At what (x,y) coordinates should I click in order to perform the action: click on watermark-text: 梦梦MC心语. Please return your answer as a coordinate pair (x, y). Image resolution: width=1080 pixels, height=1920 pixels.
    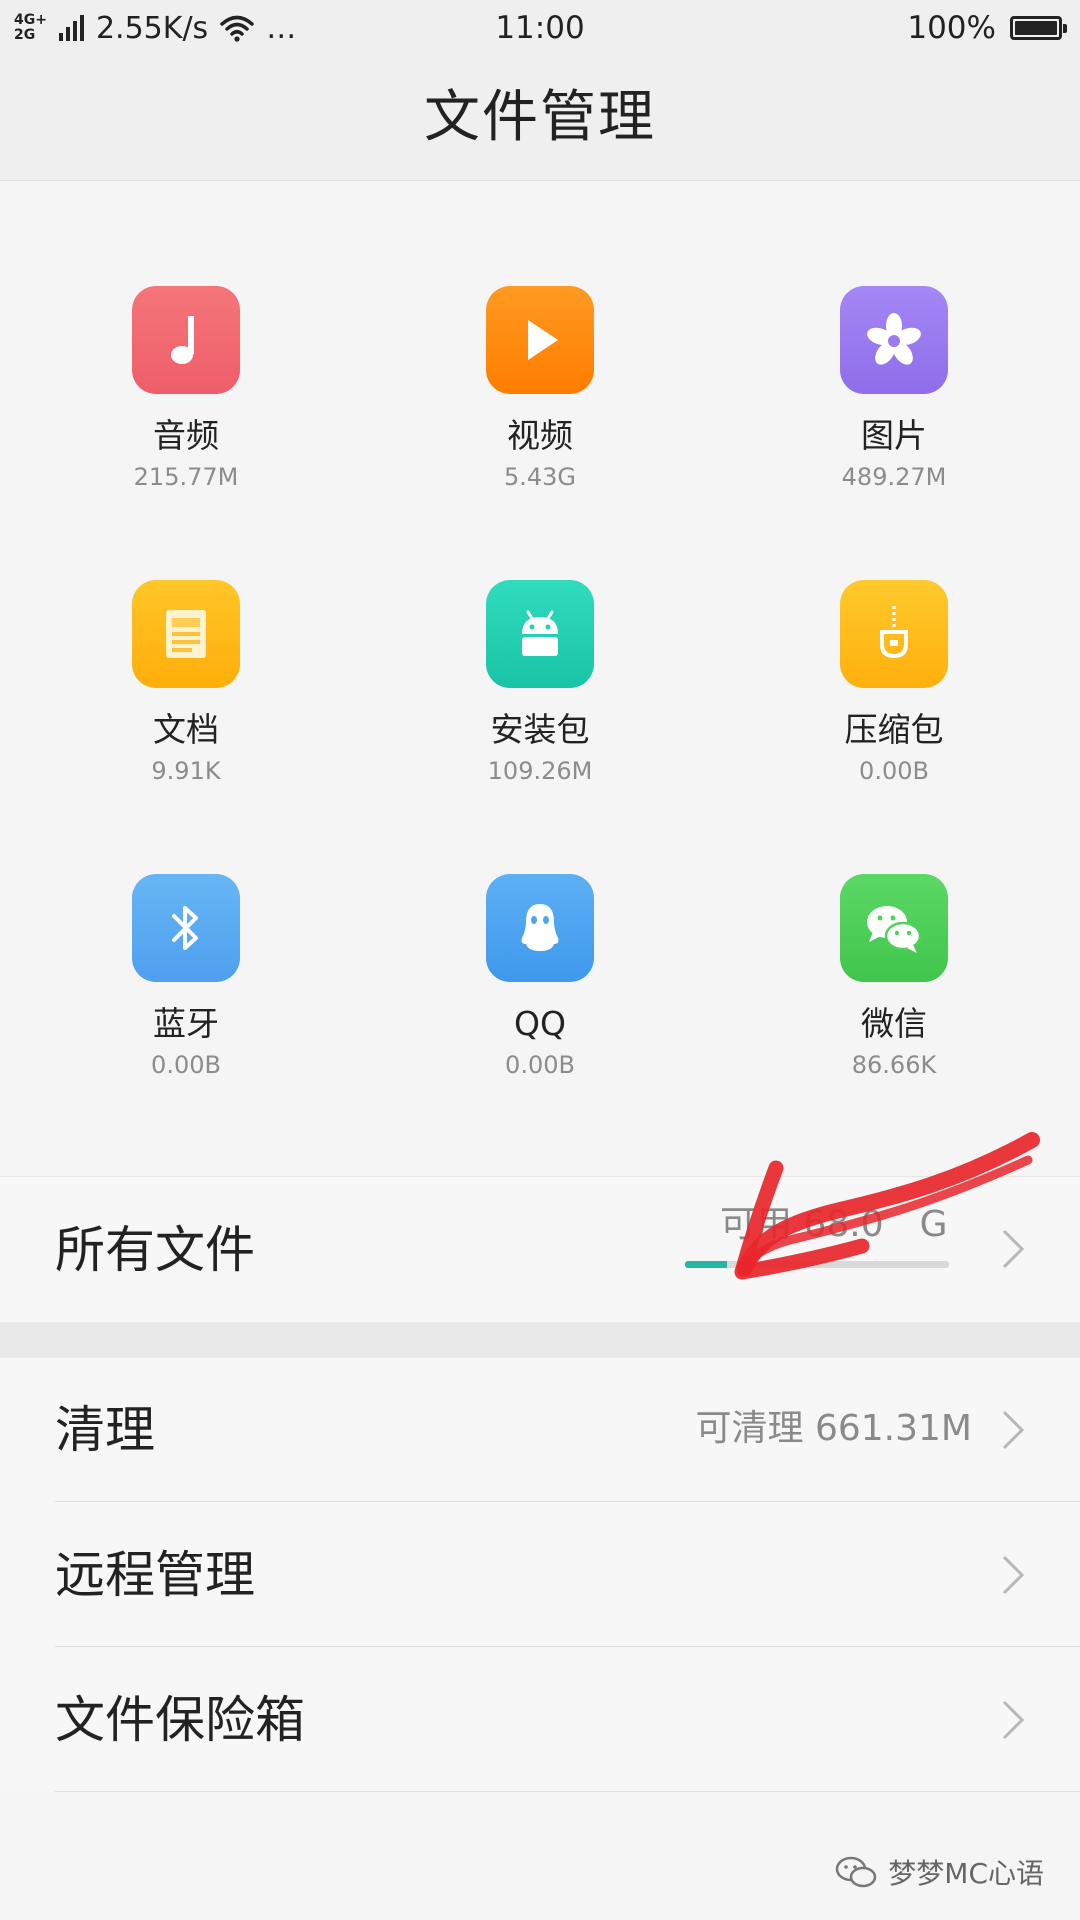
    Looking at the image, I should click on (966, 1873).